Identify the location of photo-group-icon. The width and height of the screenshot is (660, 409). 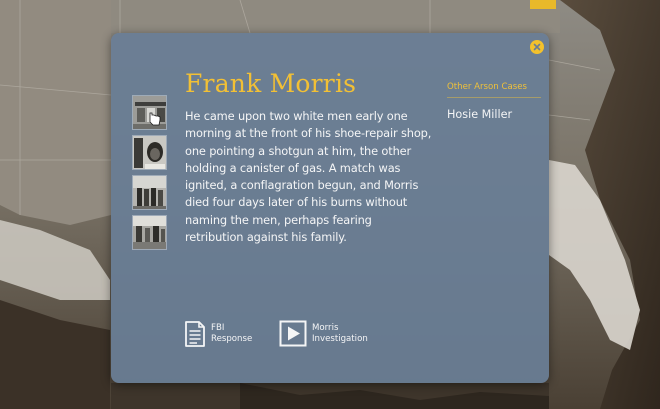
(149, 192).